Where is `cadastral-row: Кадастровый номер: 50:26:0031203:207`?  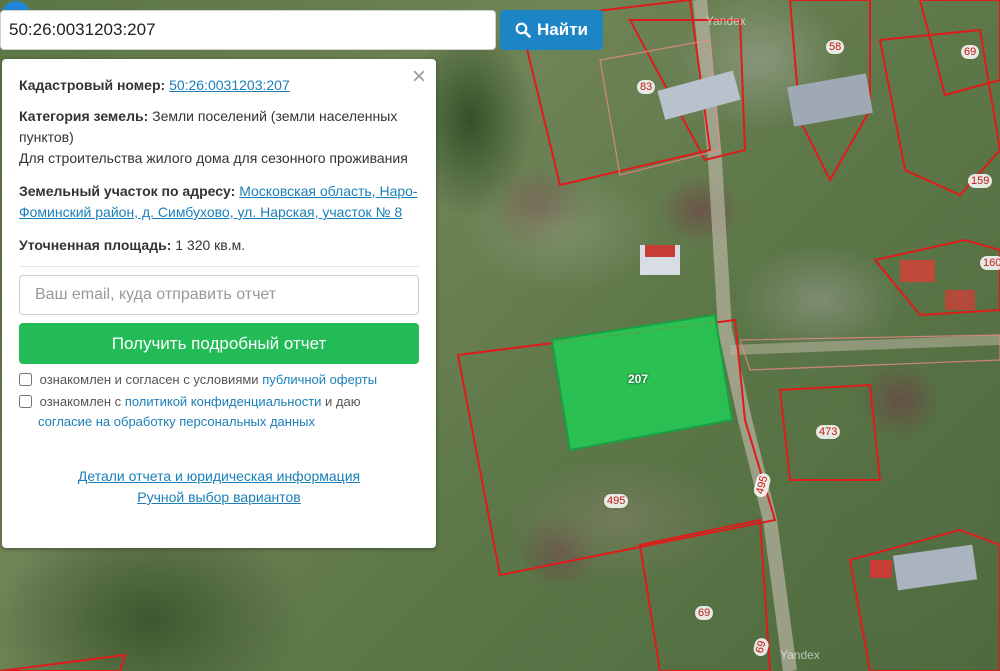
cadastral-row: Кадастровый номер: 50:26:0031203:207 is located at coordinates (219, 85).